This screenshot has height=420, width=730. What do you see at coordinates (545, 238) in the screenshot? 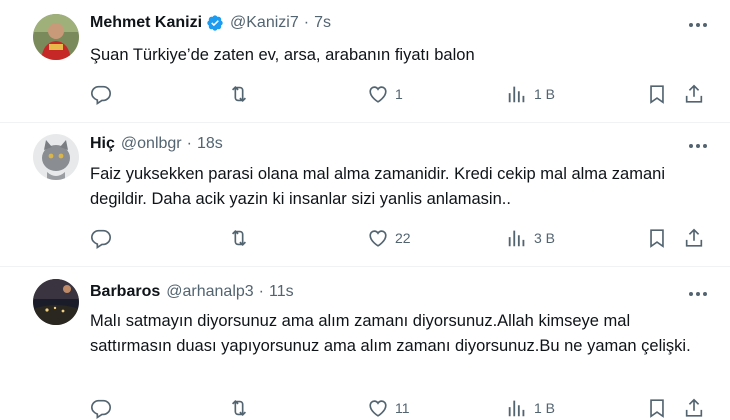
I see `view-count: 3 B` at bounding box center [545, 238].